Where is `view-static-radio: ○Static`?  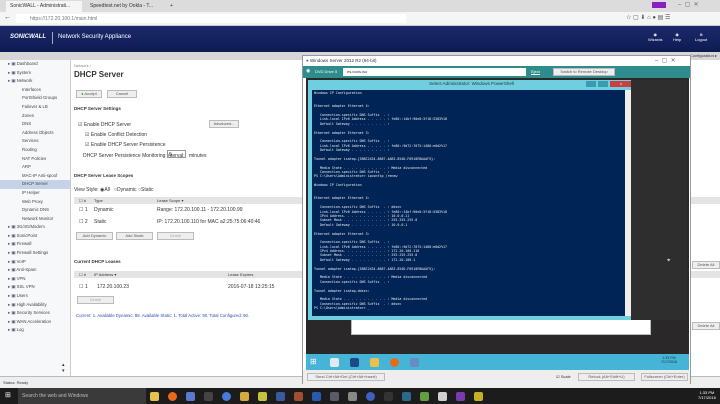 view-static-radio: ○Static is located at coordinates (146, 190).